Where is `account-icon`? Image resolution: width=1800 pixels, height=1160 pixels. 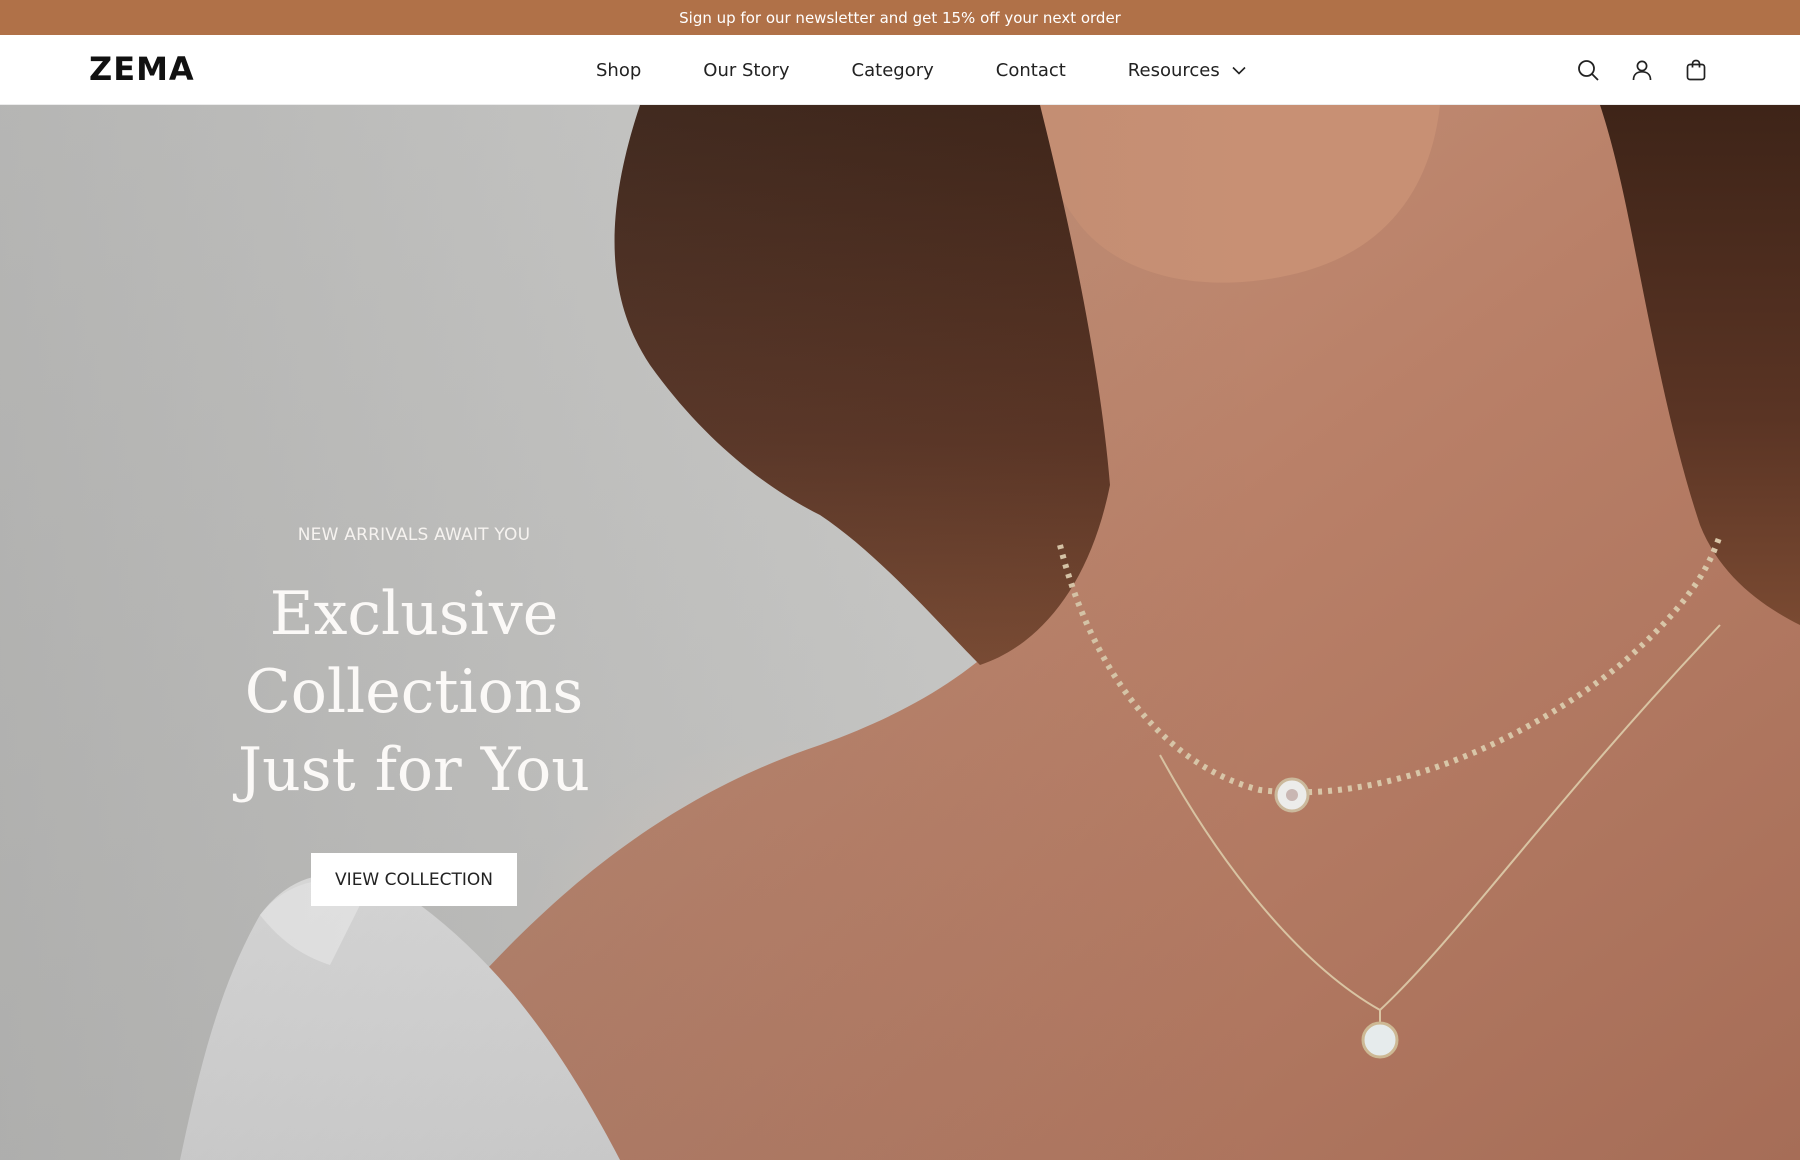
account-icon is located at coordinates (1642, 70).